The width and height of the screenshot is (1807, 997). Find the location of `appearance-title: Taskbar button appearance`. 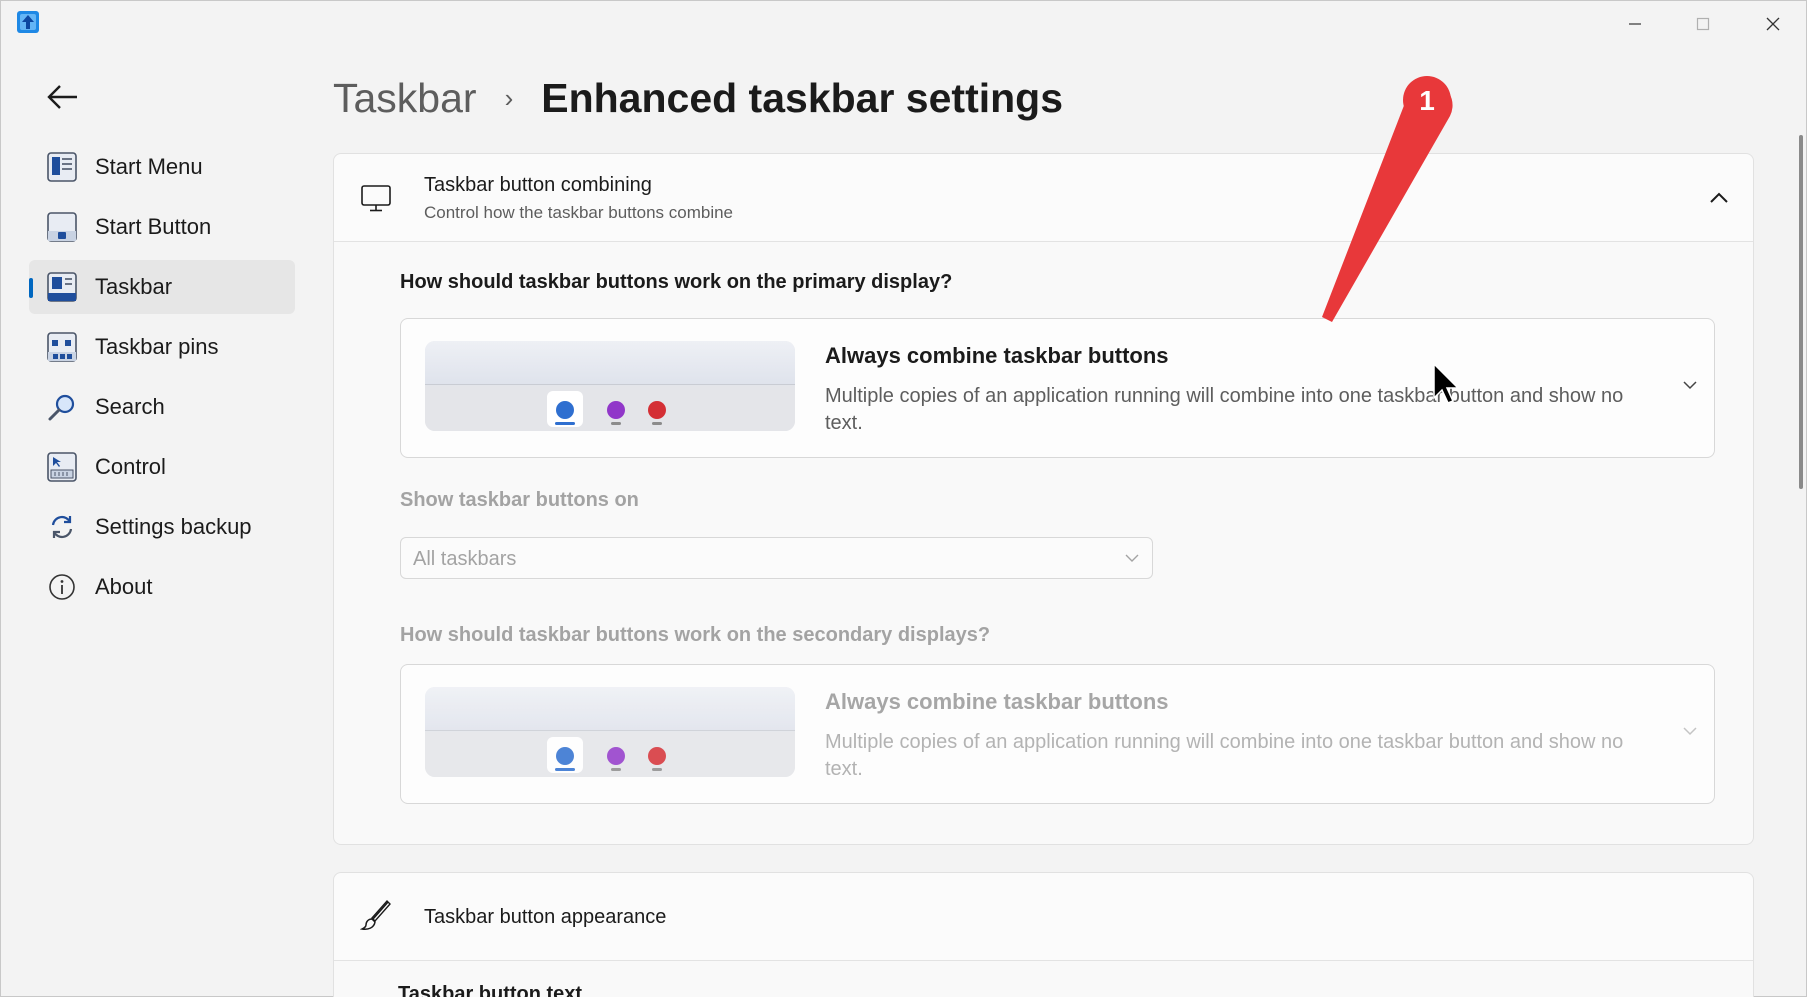

appearance-title: Taskbar button appearance is located at coordinates (545, 917).